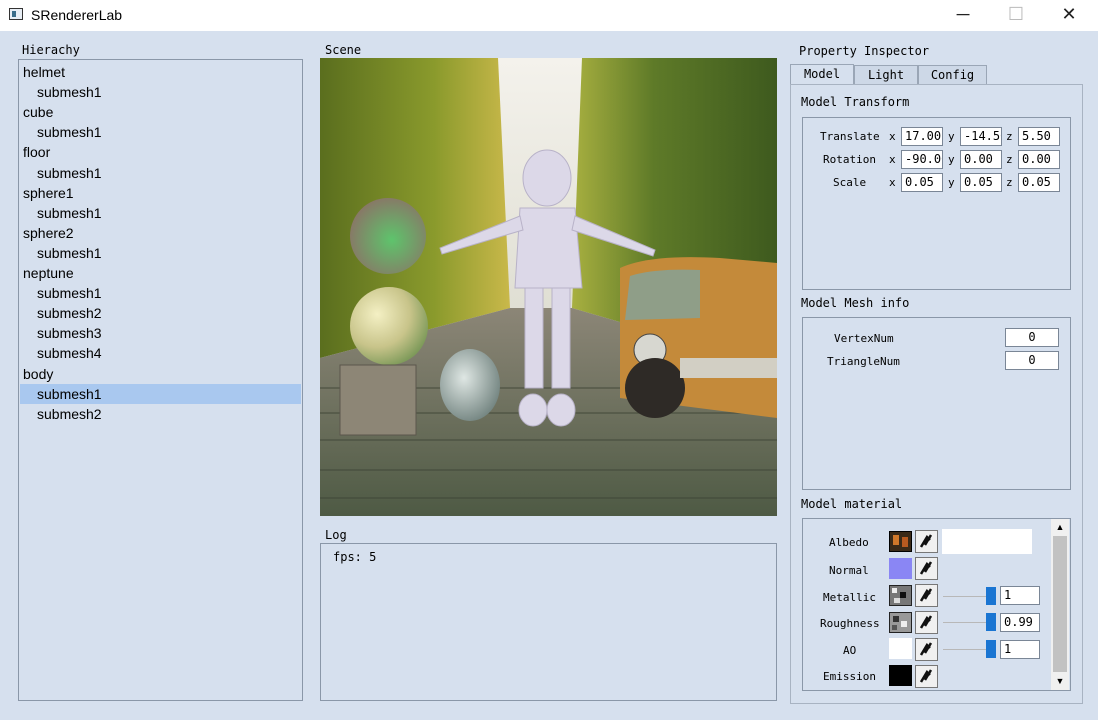 This screenshot has height=720, width=1098. What do you see at coordinates (849, 542) in the screenshot?
I see `albedo-label: Albedo` at bounding box center [849, 542].